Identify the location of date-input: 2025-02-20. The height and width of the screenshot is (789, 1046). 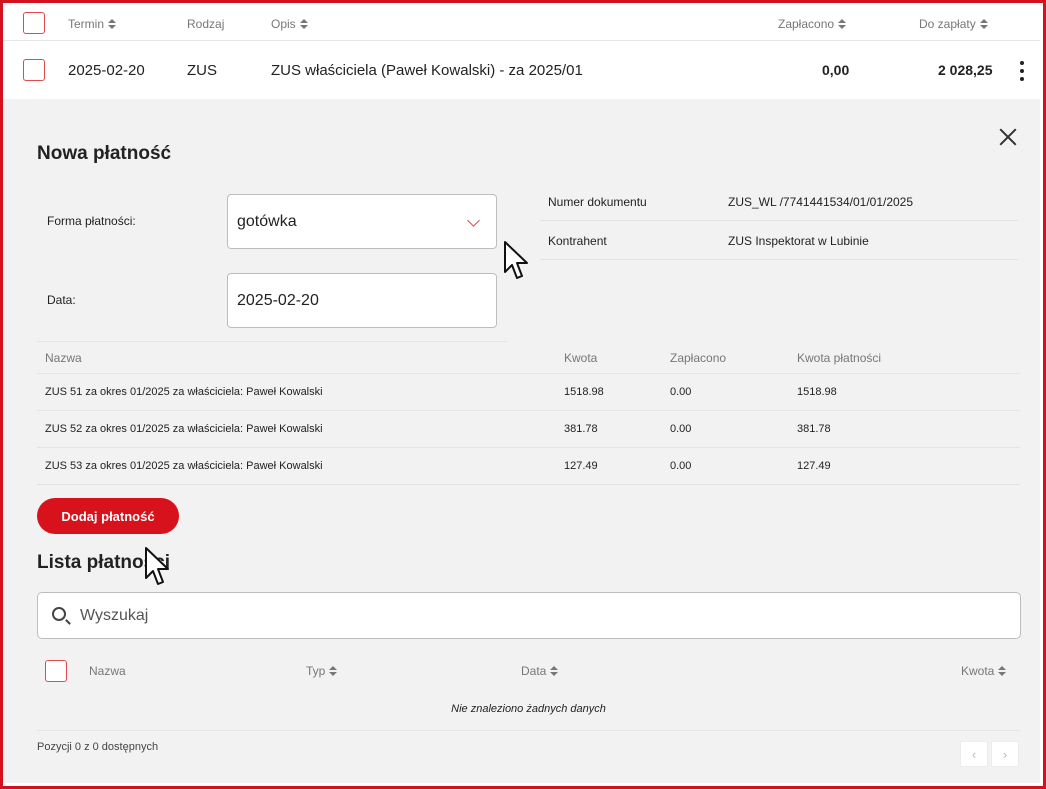
(362, 300).